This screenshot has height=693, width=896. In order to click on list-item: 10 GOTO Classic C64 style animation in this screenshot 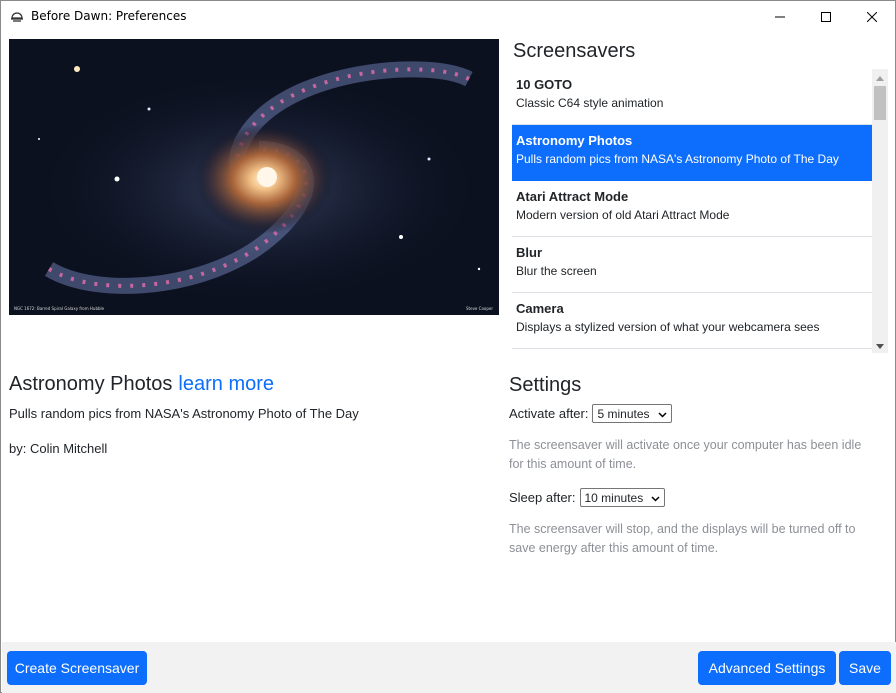, I will do `click(692, 97)`.